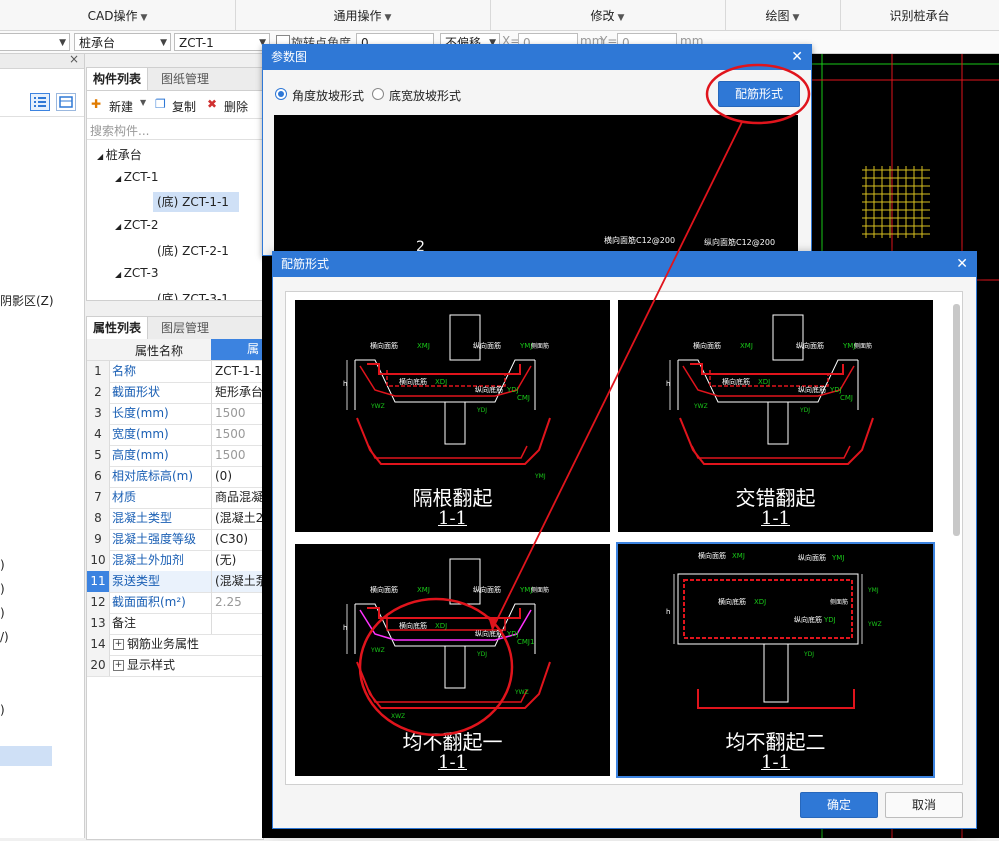 The width and height of the screenshot is (999, 841). What do you see at coordinates (493, 623) in the screenshot?
I see `annotation-arrowhead` at bounding box center [493, 623].